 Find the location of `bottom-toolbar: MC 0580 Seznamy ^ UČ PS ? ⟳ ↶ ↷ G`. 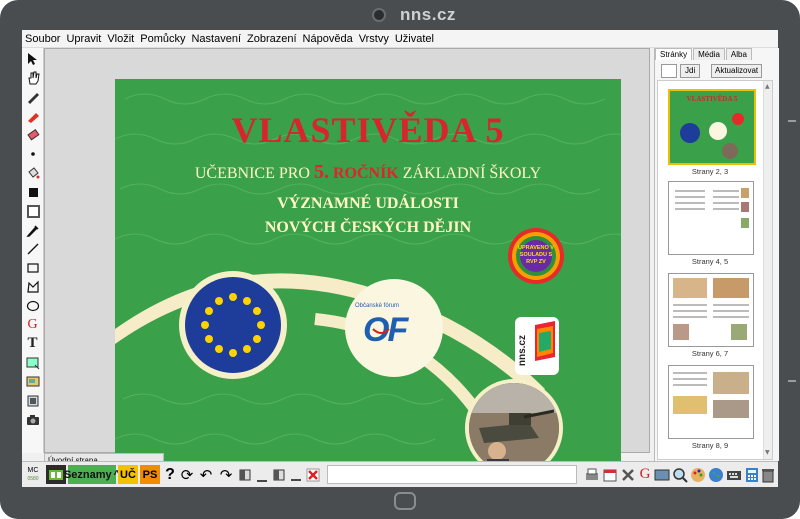

bottom-toolbar: MC 0580 Seznamy ^ UČ PS ? ⟳ ↶ ↷ G is located at coordinates (400, 474).